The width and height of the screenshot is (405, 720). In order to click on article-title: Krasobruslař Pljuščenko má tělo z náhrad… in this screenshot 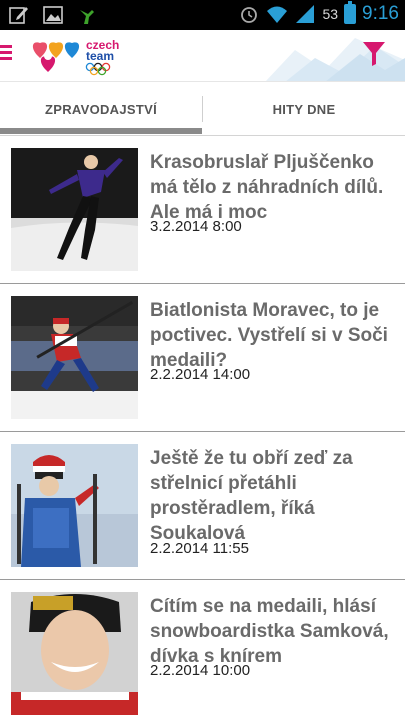, I will do `click(267, 187)`.